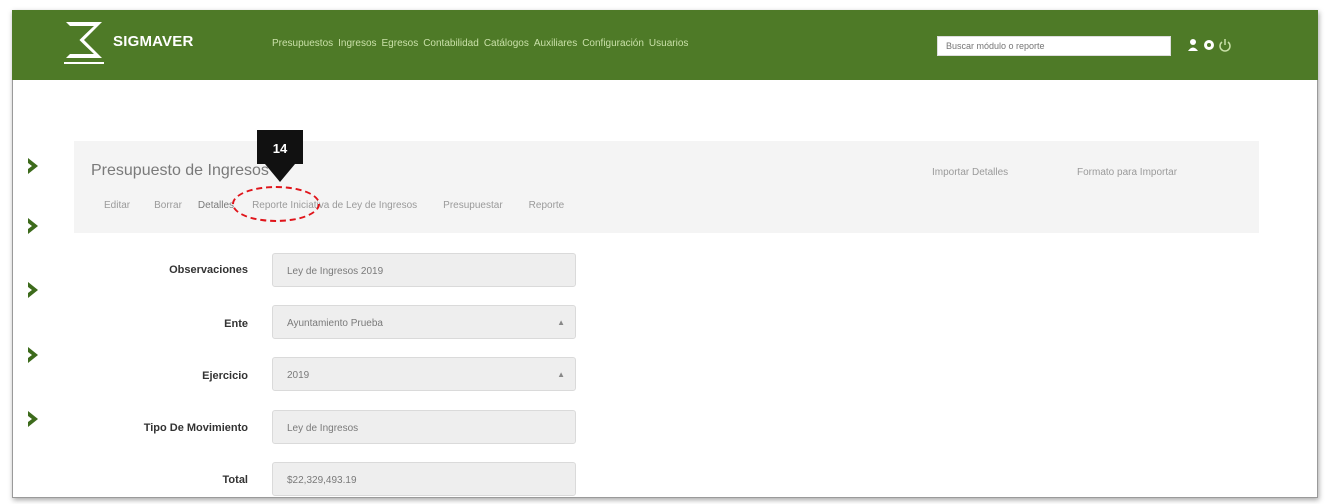  Describe the element at coordinates (970, 172) in the screenshot. I see `importar-detalles-link: Importar Detalles` at that location.